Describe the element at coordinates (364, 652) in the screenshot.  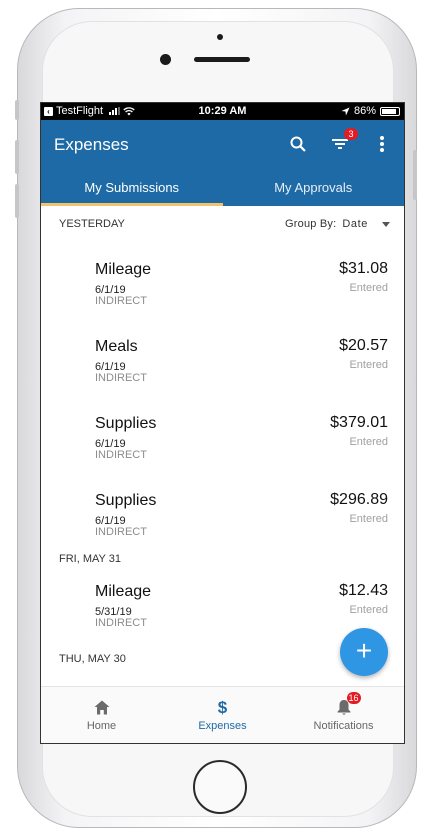
I see `add-expense-button: +` at that location.